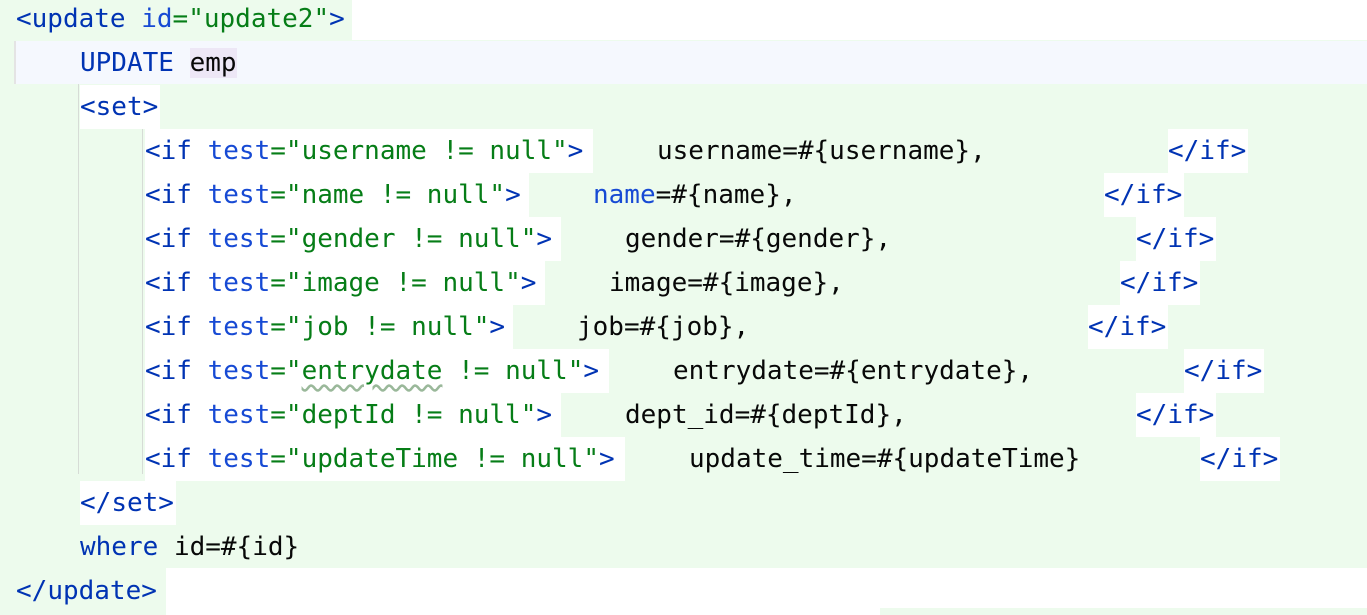 This screenshot has width=1367, height=615. I want to click on if-test: updateTime != null, so click(442, 459).